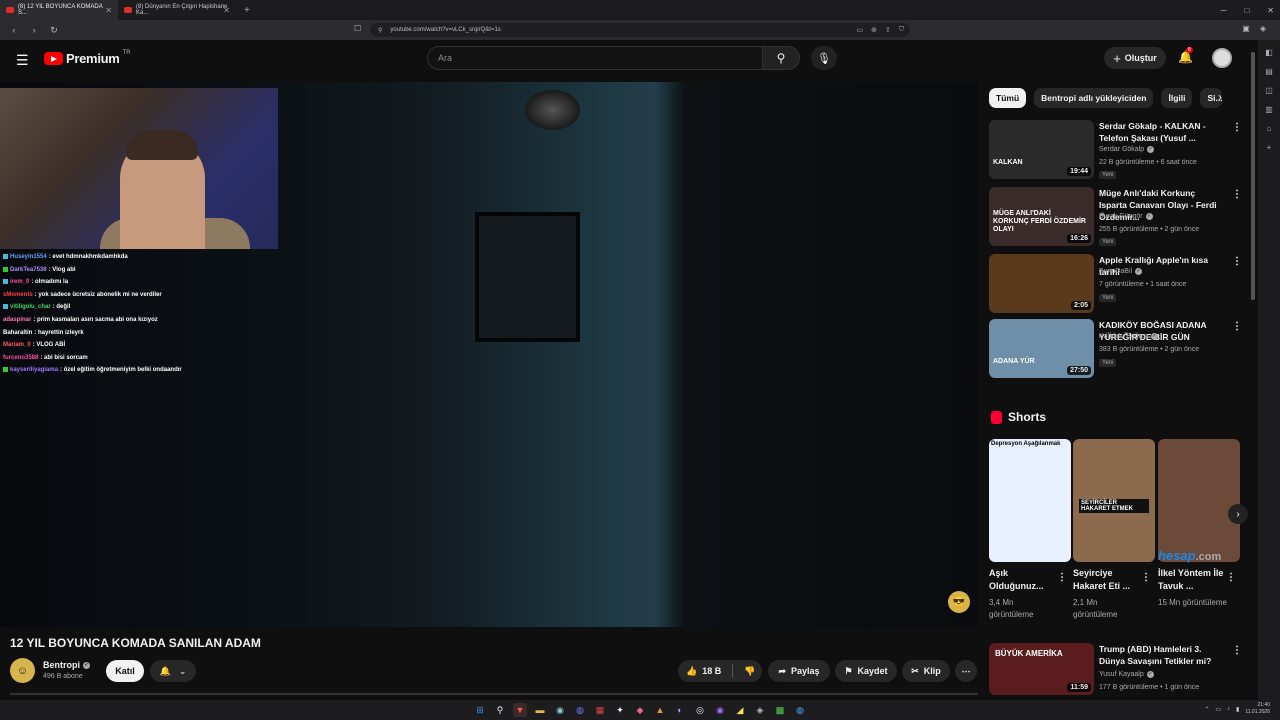  Describe the element at coordinates (859, 30) in the screenshot. I see `cast-icon: ▭` at that location.